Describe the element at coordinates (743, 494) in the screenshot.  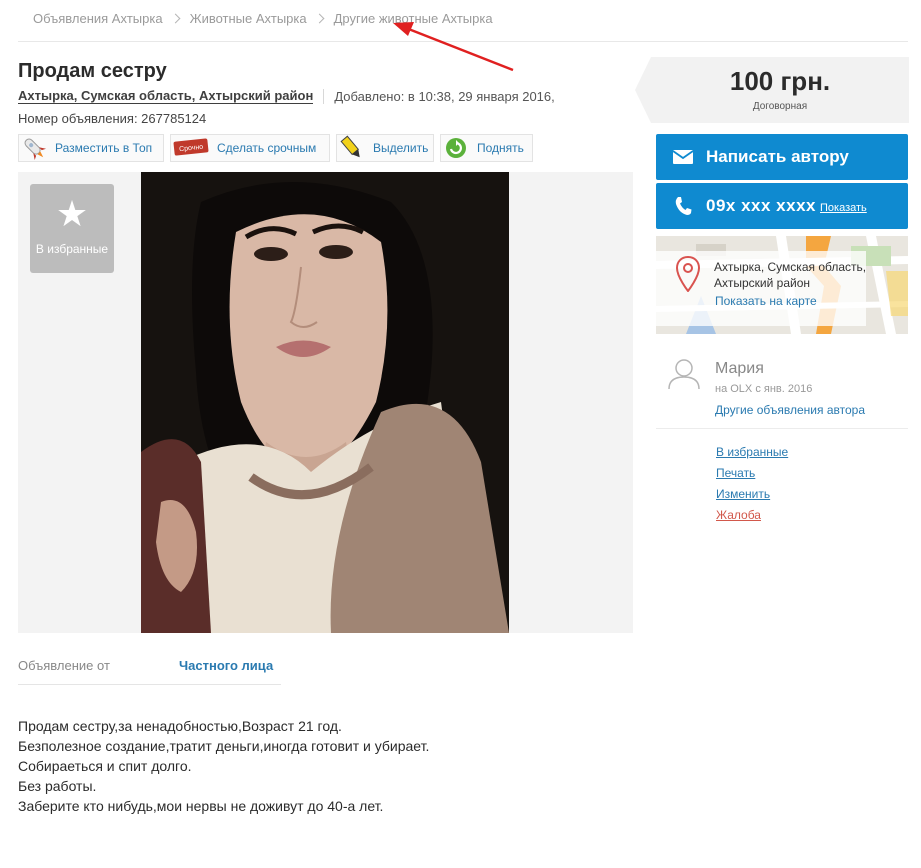
I see `edit-link: Изменить` at that location.